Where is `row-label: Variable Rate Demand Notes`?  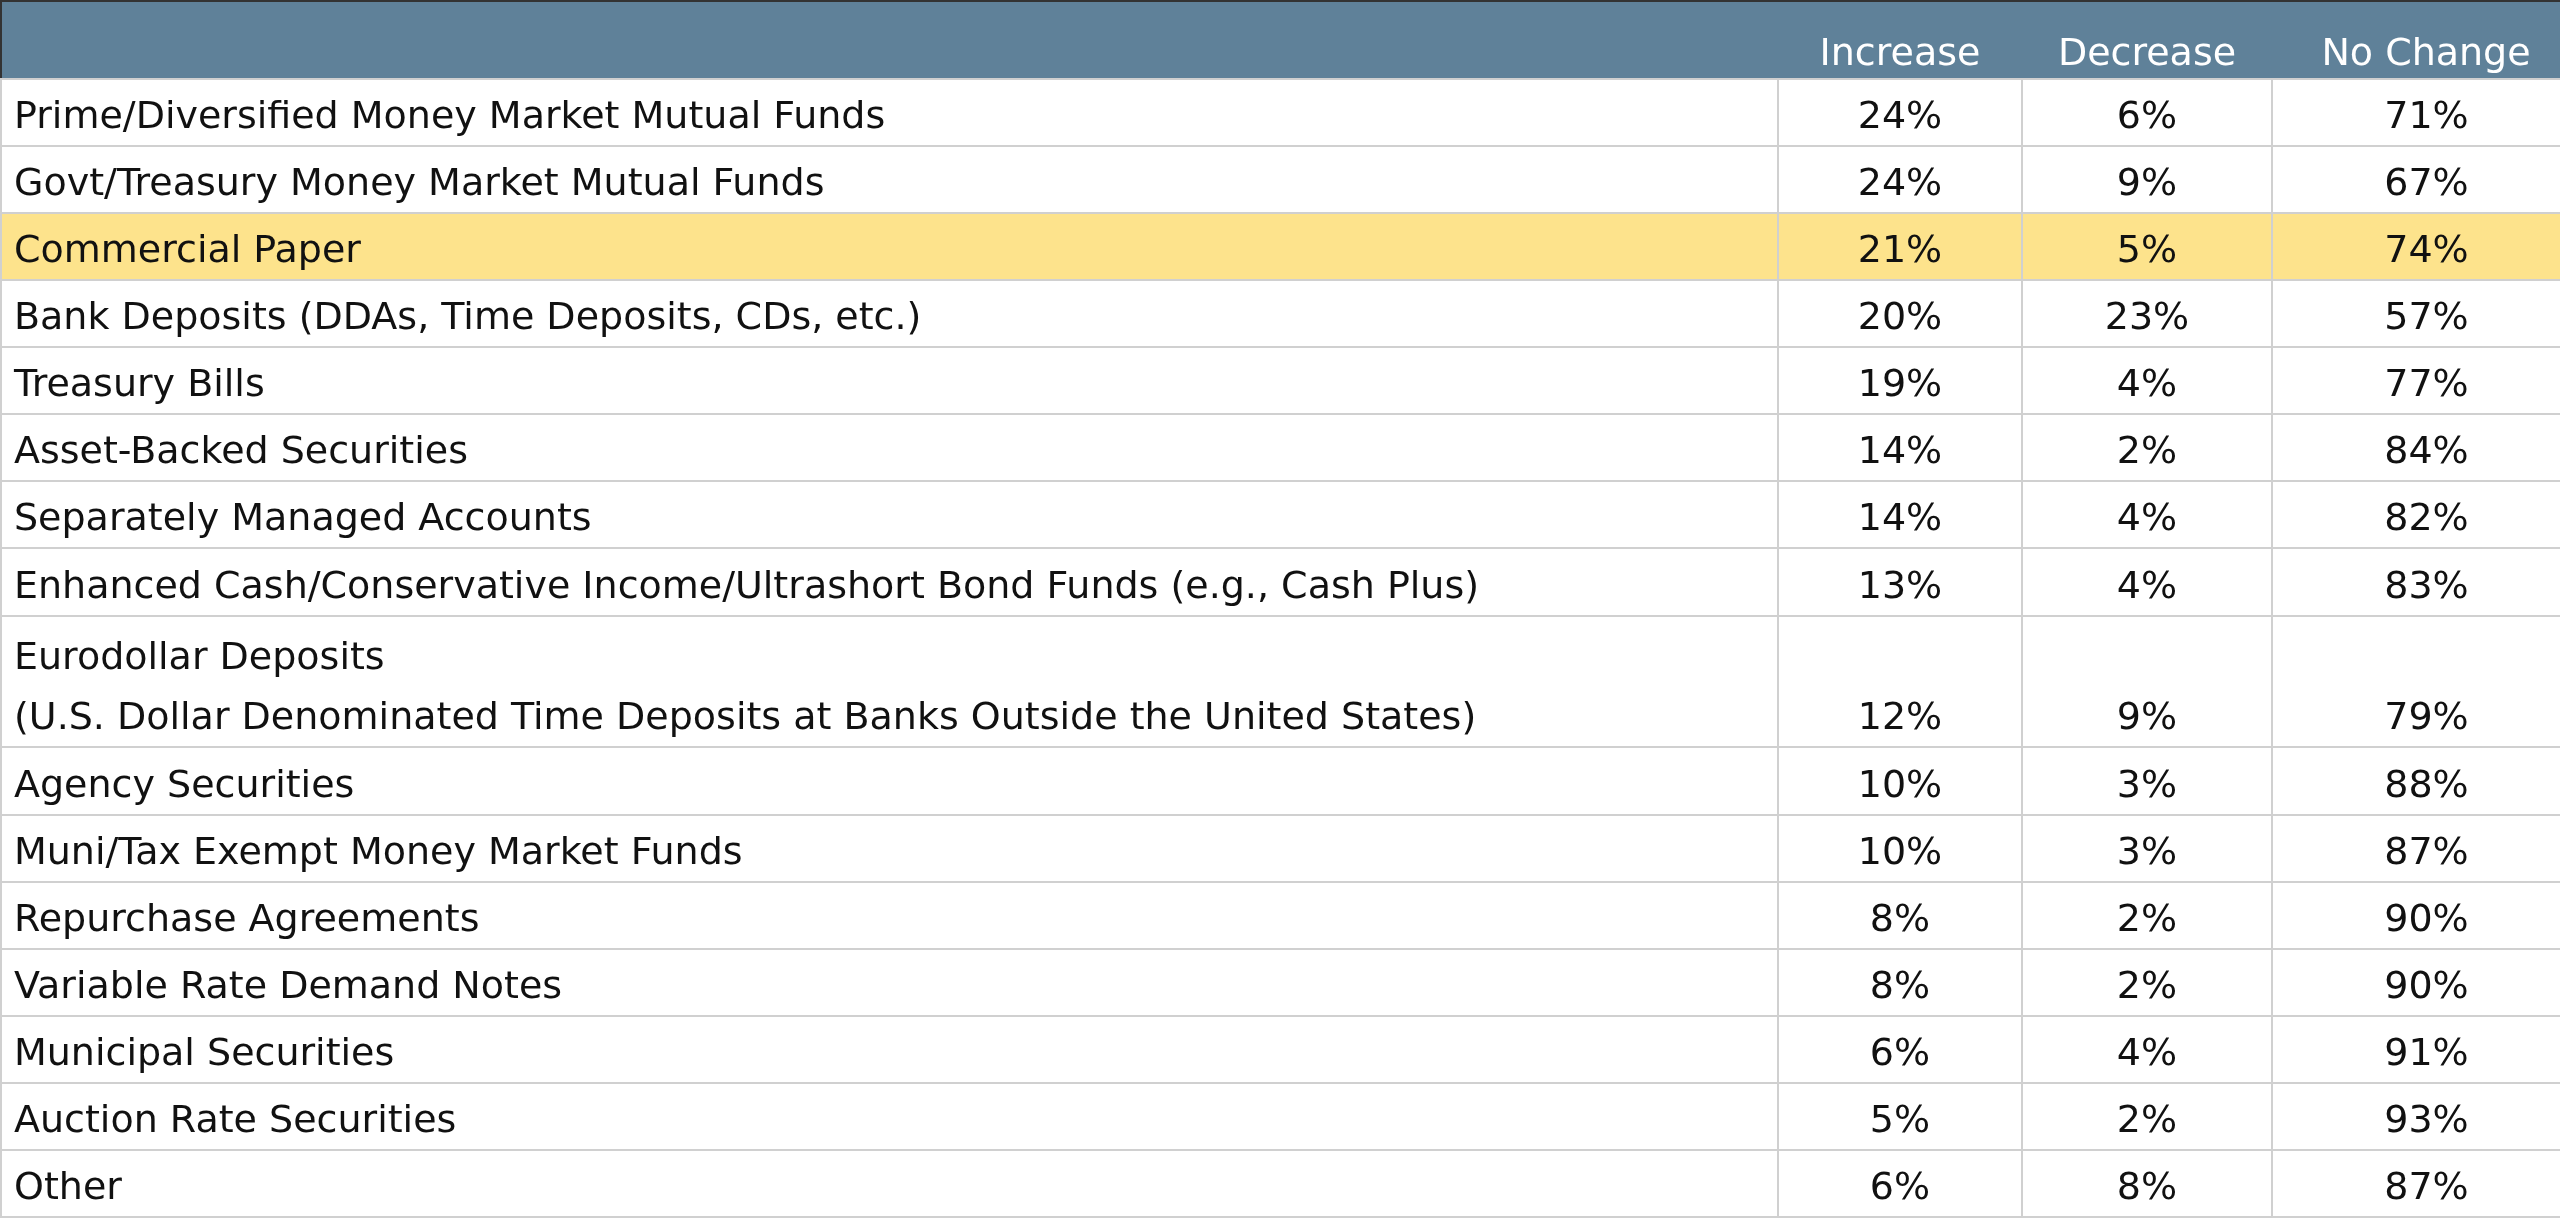 row-label: Variable Rate Demand Notes is located at coordinates (289, 985).